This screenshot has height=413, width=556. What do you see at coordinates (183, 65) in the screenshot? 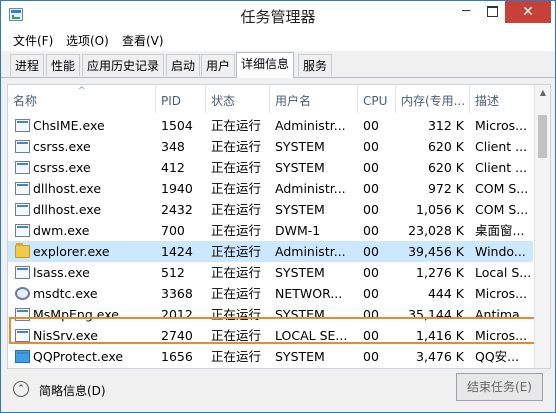
I see `tab-startup: 启动` at bounding box center [183, 65].